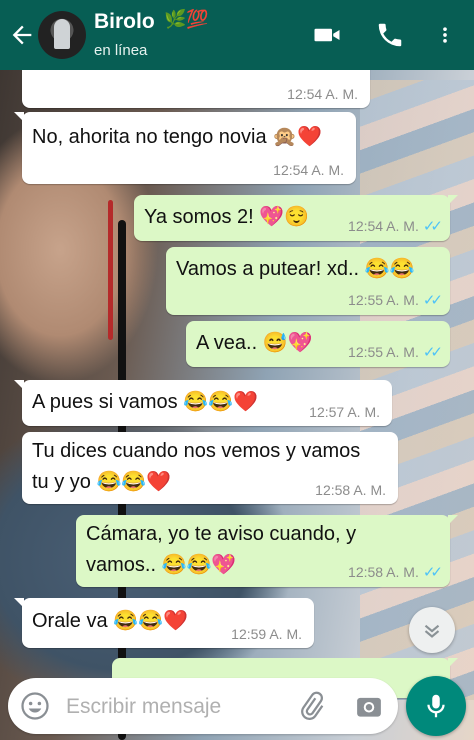 This screenshot has height=740, width=474. I want to click on back-arrow-icon, so click(22, 35).